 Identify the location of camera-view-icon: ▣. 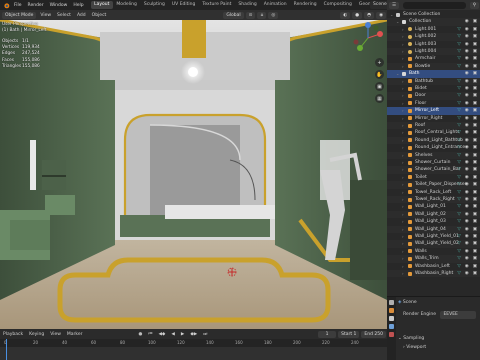
(379, 86).